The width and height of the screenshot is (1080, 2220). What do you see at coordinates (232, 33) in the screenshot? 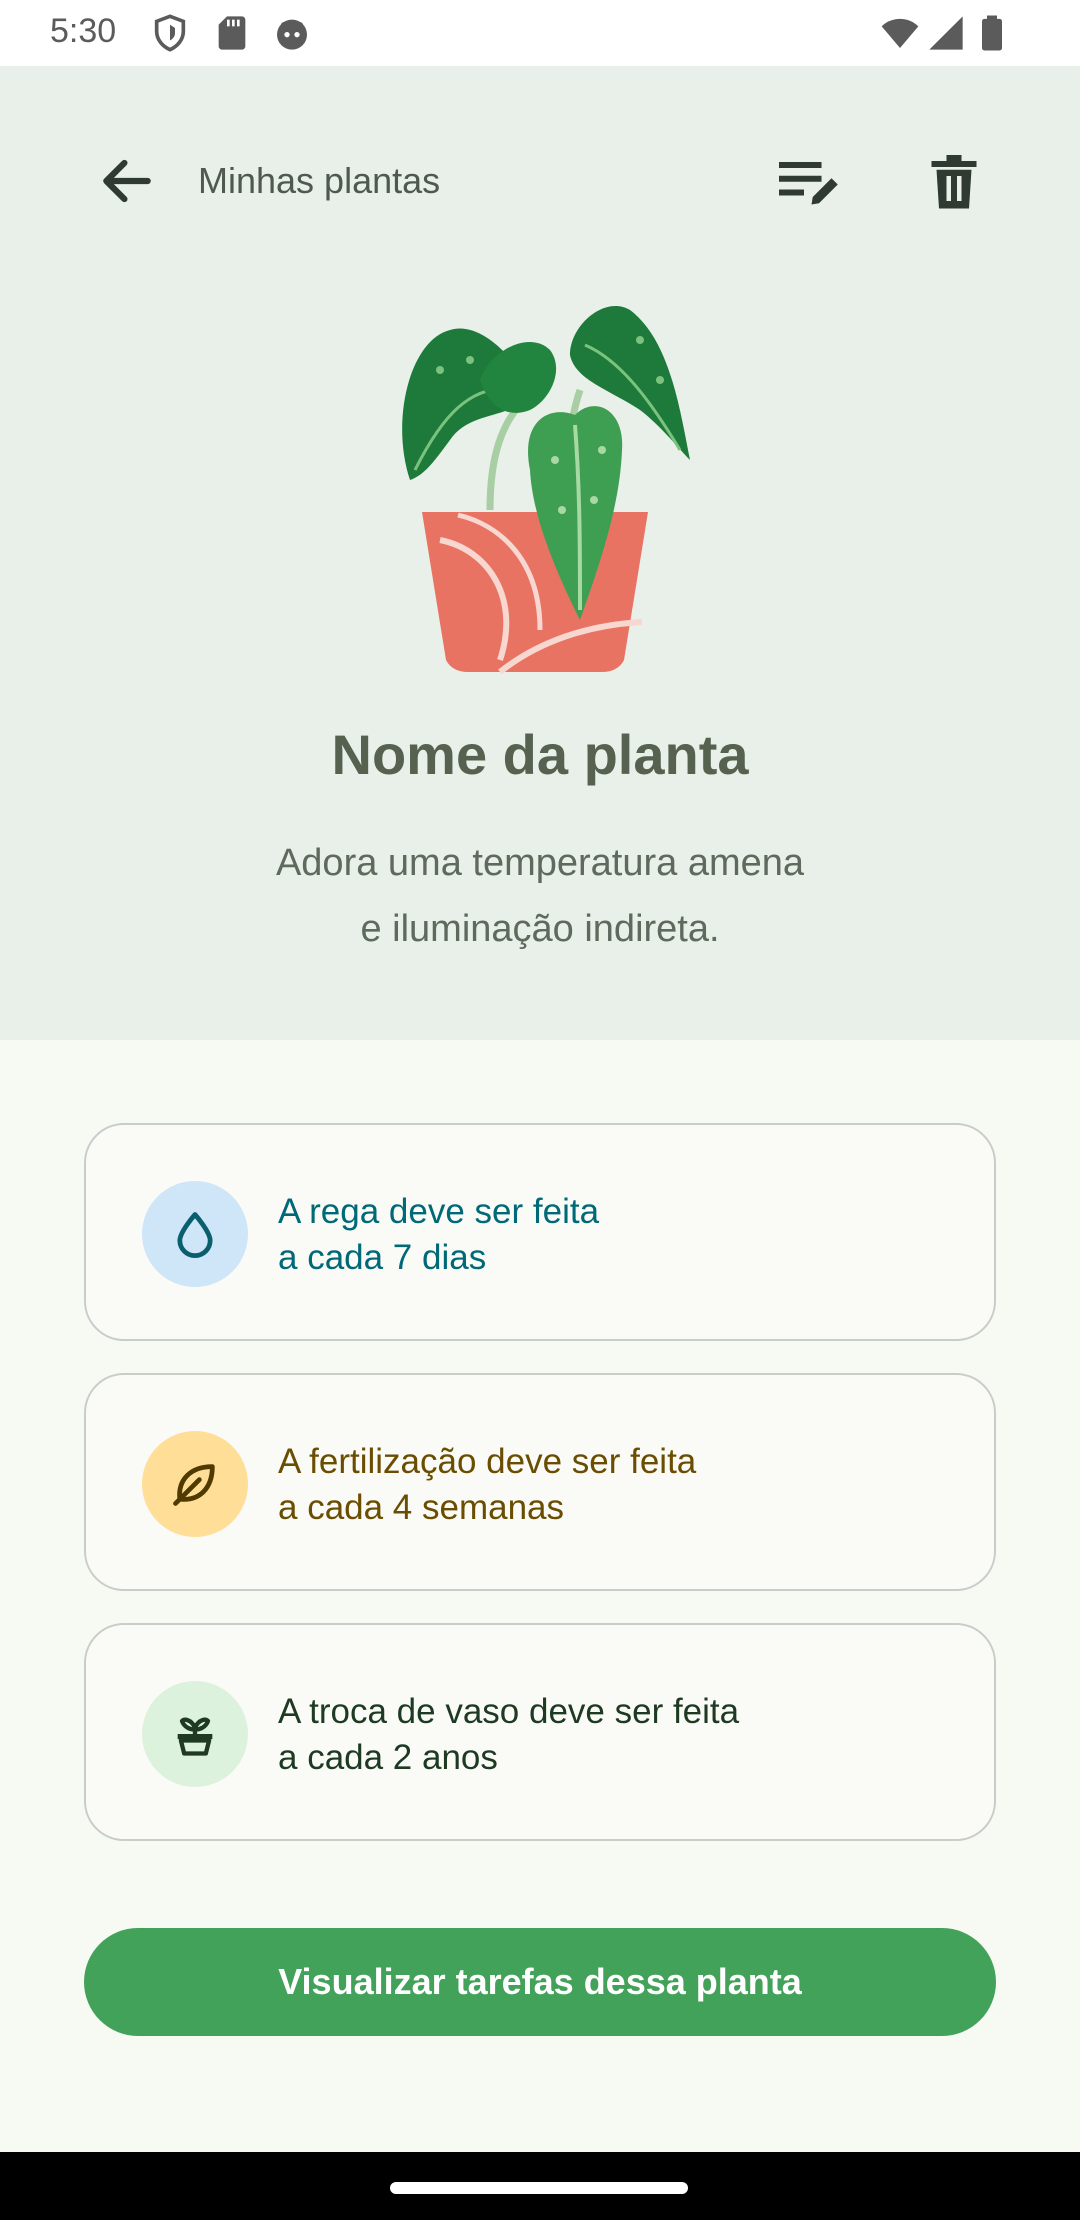
I see `sd-card-icon` at bounding box center [232, 33].